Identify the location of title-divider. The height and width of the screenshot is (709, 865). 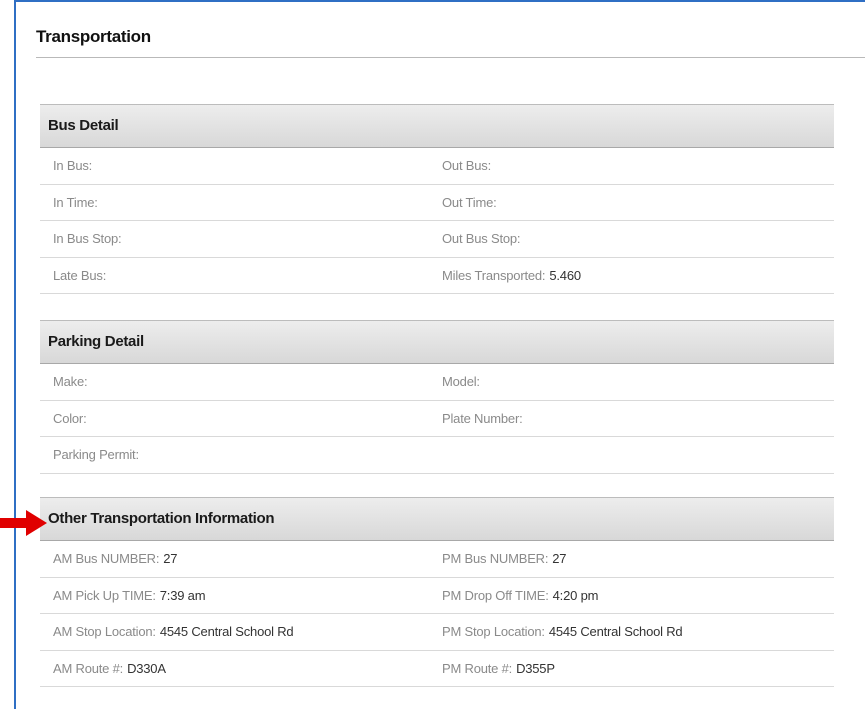
(450, 57).